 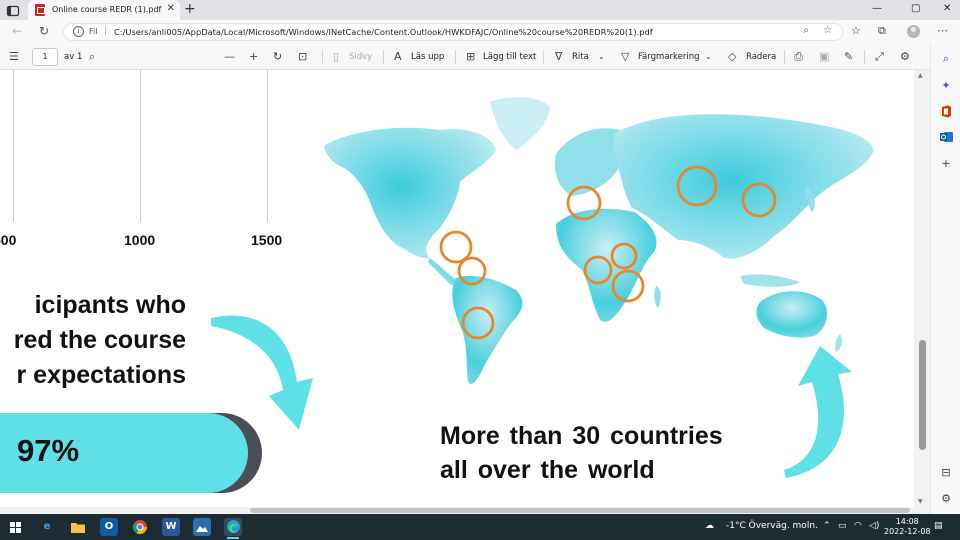 I want to click on heading-line: all over the world, so click(x=547, y=470).